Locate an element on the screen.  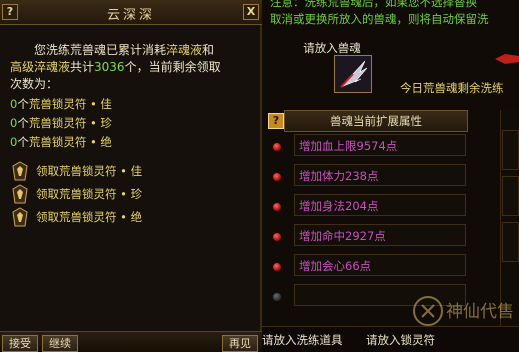
remaining-refine-text: 今日荒兽魂剩余洗练 is located at coordinates (452, 88).